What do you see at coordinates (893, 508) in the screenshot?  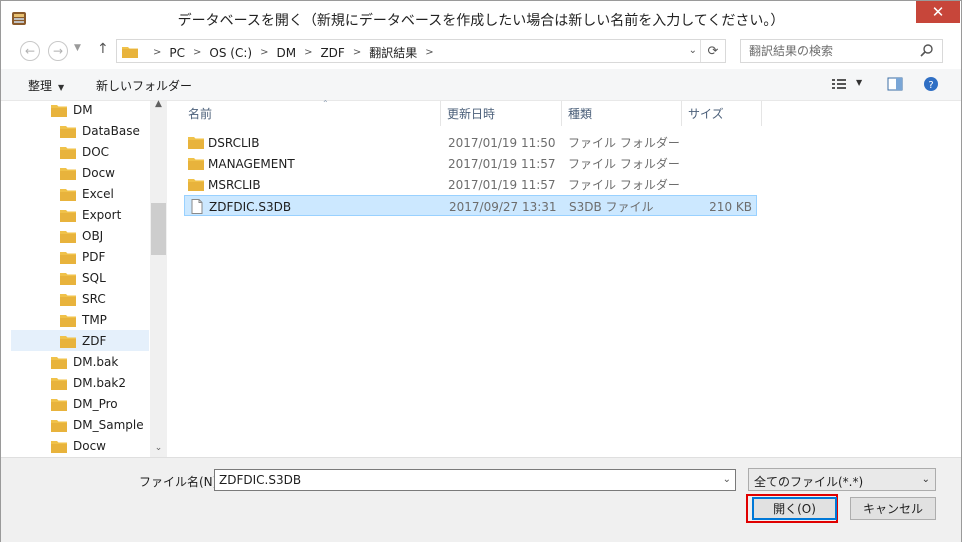 I see `cancel-button: キャンセル` at bounding box center [893, 508].